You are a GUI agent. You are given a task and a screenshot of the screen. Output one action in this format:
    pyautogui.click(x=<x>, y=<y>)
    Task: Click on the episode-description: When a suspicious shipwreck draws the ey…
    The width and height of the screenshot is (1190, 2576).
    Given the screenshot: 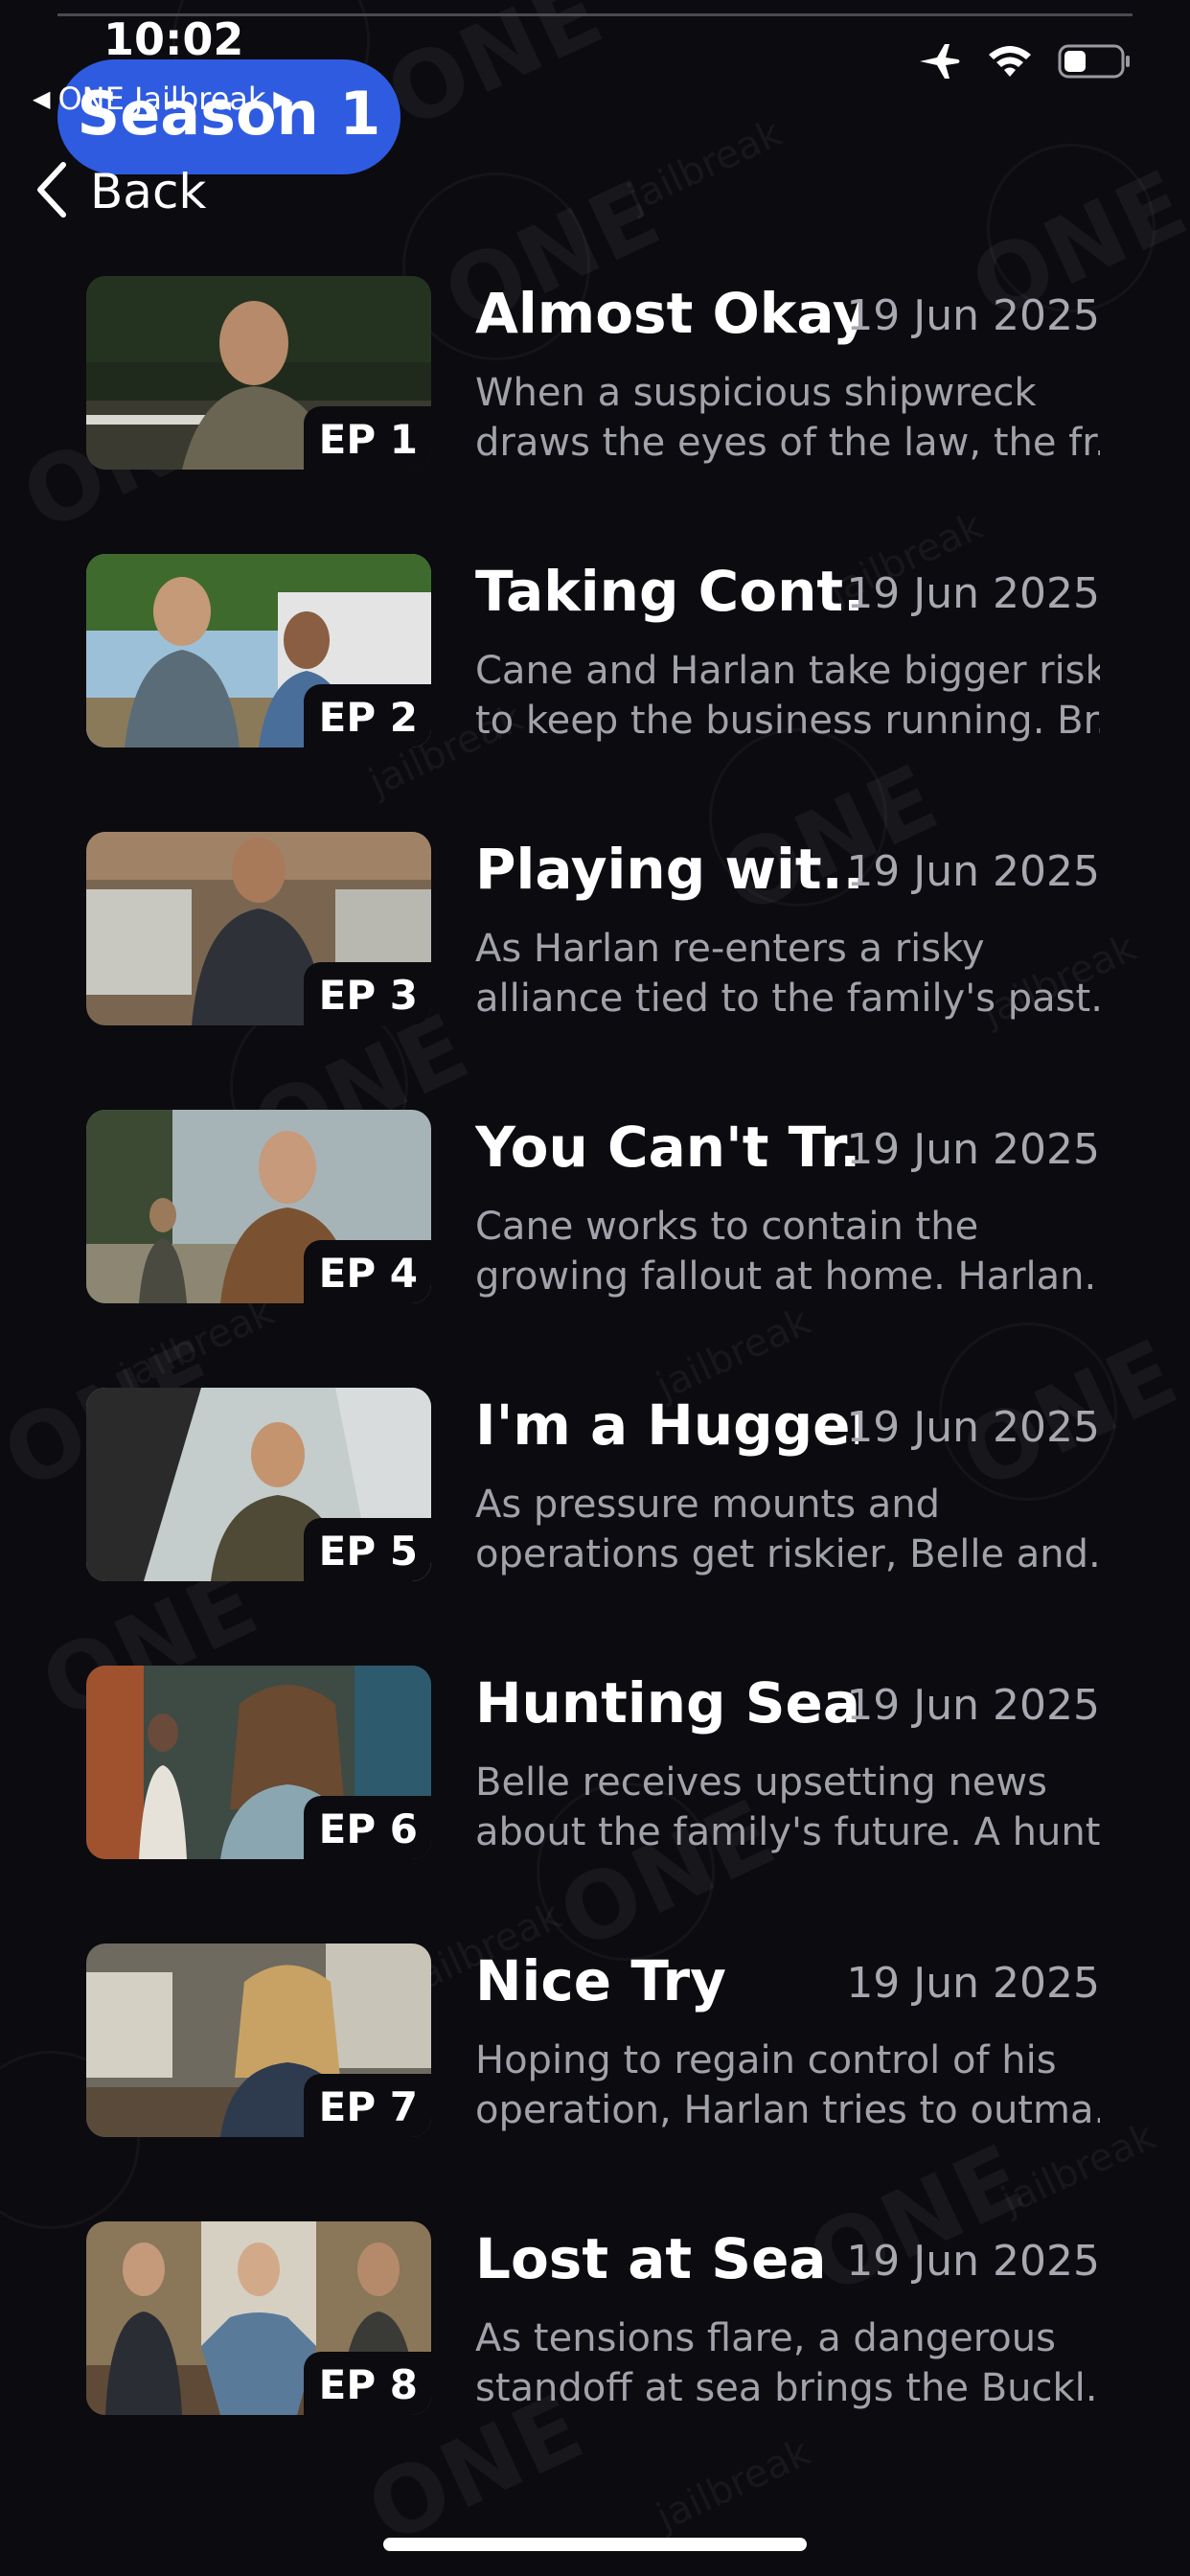 What is the action you would take?
    pyautogui.click(x=788, y=418)
    